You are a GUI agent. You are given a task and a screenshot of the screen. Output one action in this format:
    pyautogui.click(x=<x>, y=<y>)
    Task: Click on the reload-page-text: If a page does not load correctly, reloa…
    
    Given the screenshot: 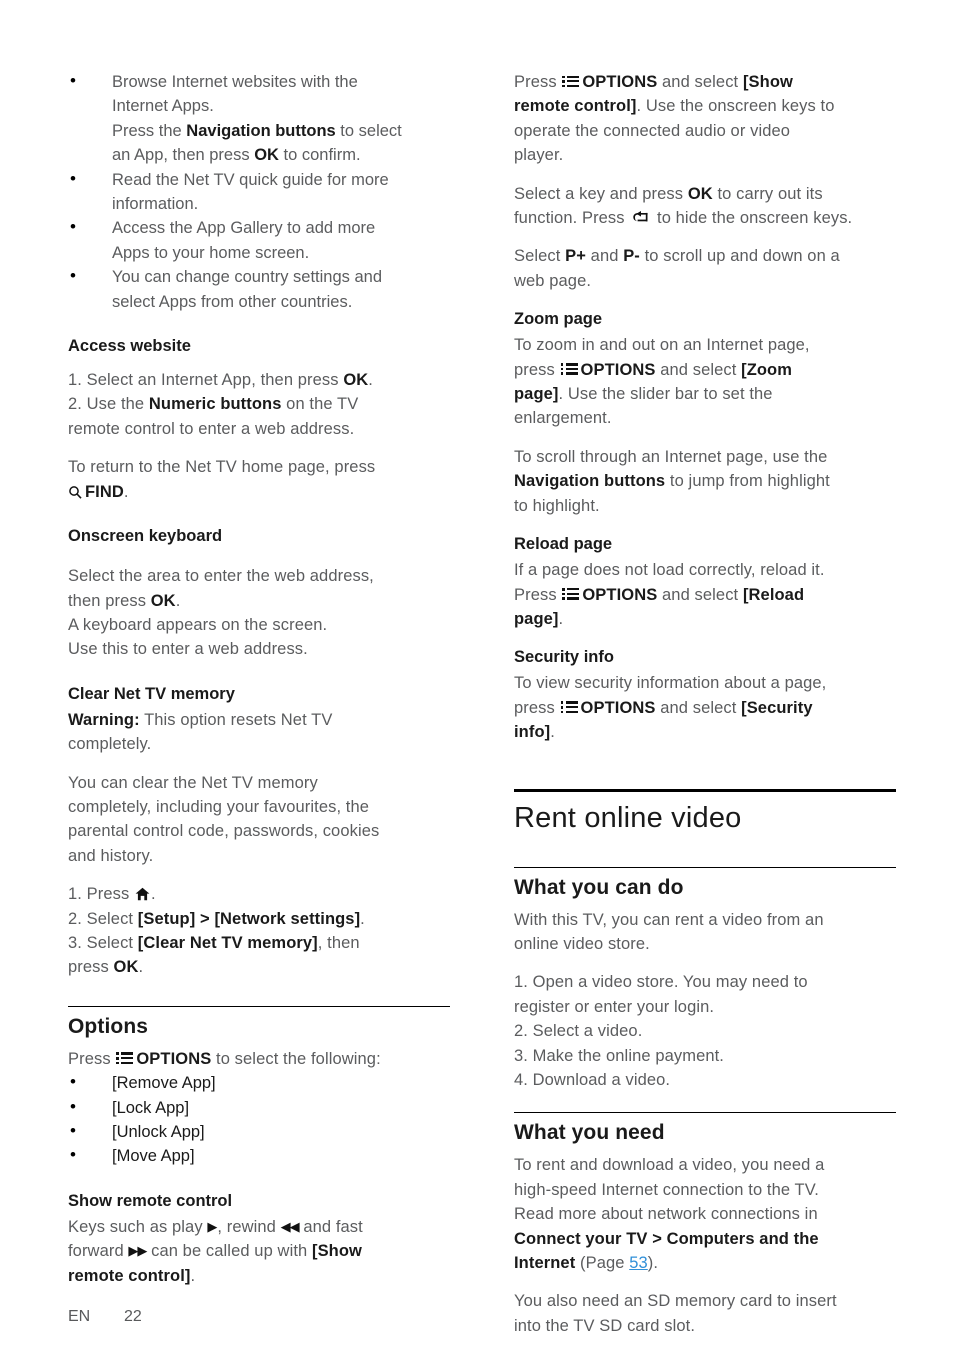 What is the action you would take?
    pyautogui.click(x=705, y=594)
    